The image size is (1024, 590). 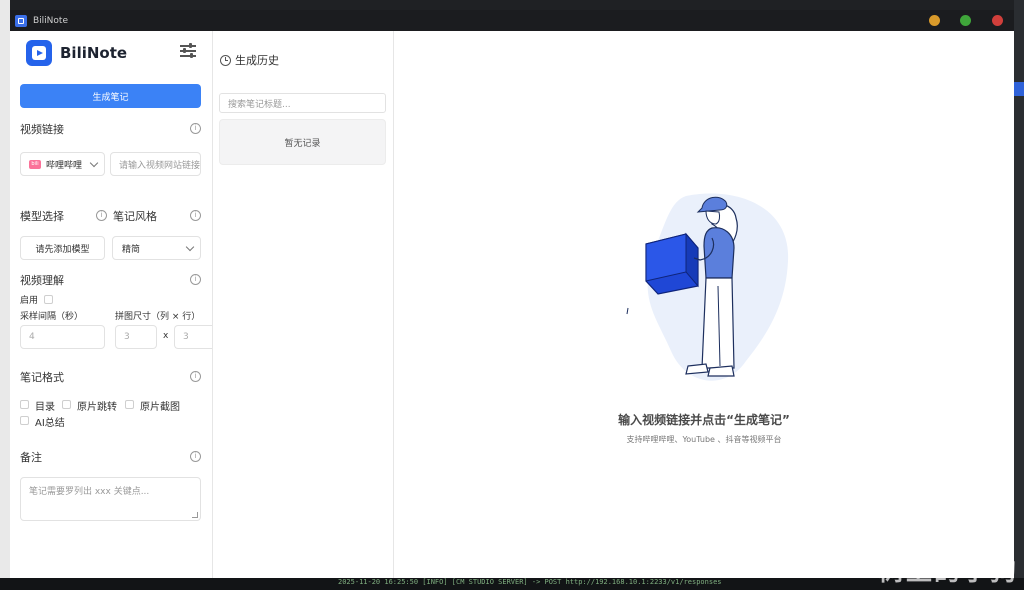 I want to click on watermark-text: 树上的小狗, so click(x=947, y=572).